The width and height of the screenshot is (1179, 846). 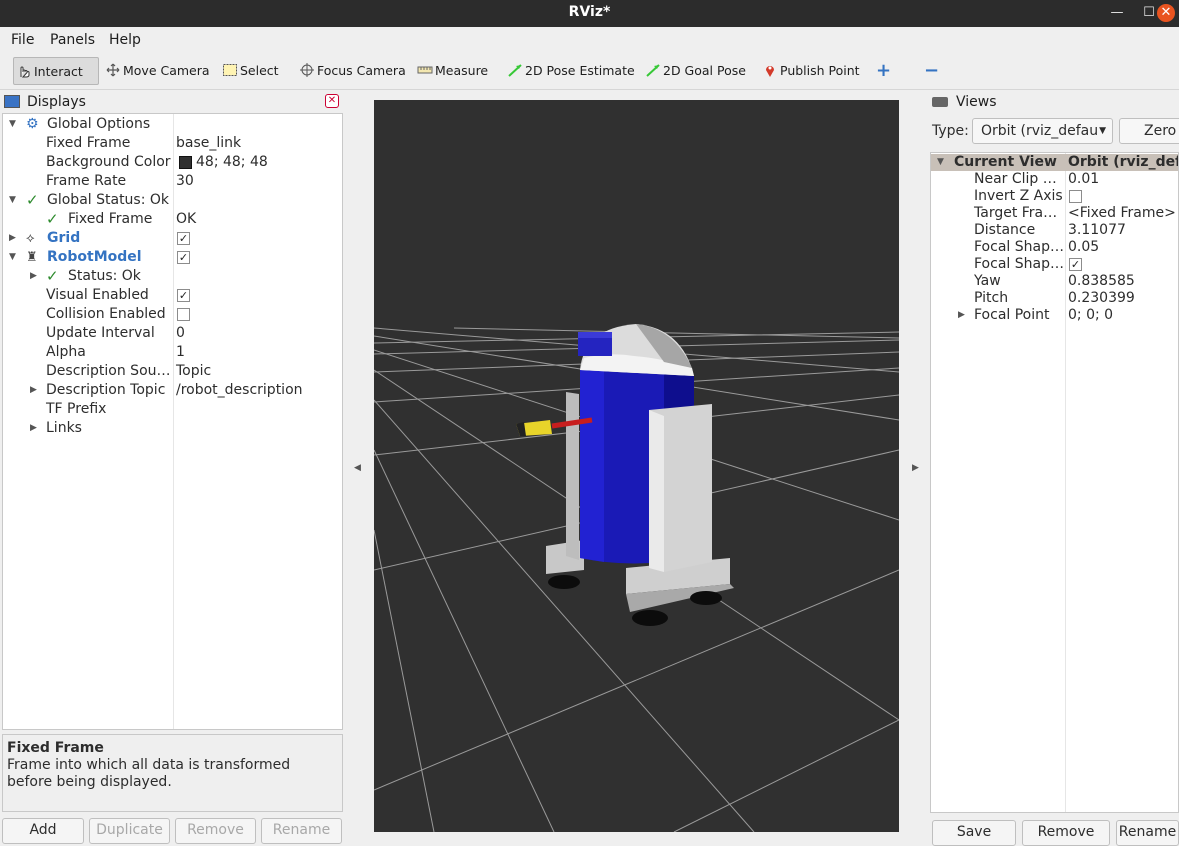 What do you see at coordinates (1097, 230) in the screenshot?
I see `tree-value: 3.11077` at bounding box center [1097, 230].